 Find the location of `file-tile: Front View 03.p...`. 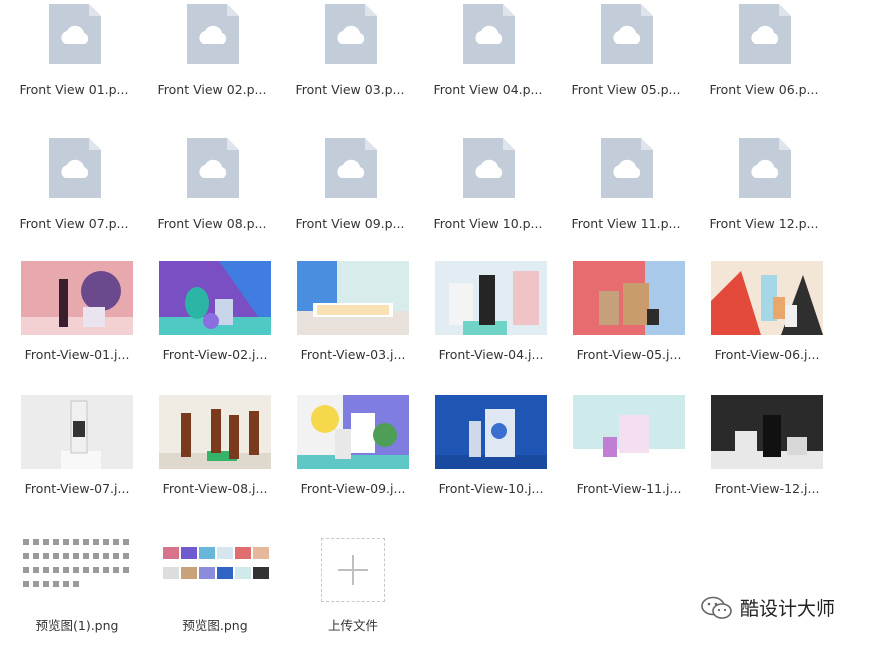

file-tile: Front View 03.p... is located at coordinates (350, 69).